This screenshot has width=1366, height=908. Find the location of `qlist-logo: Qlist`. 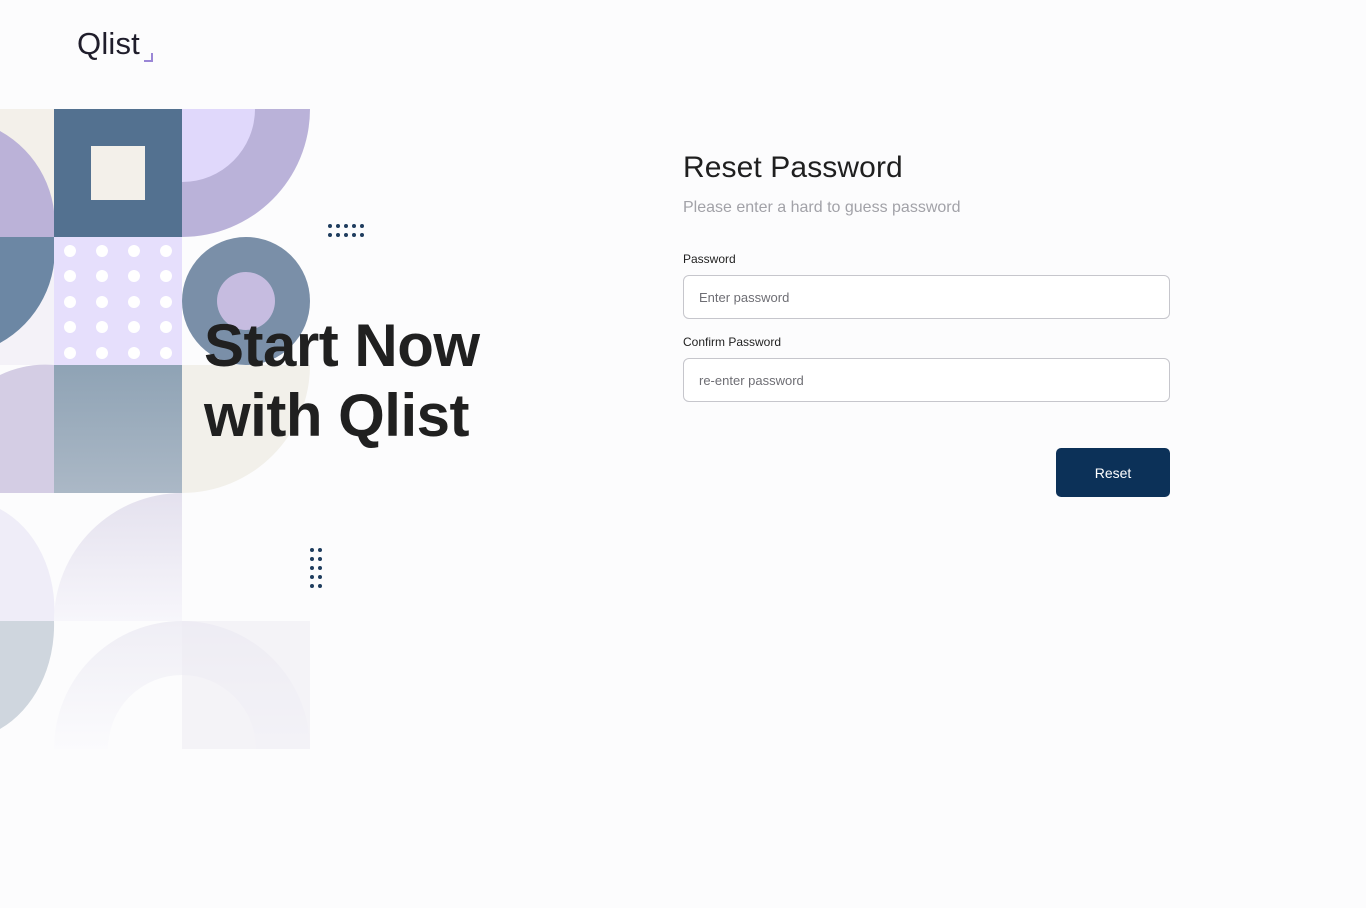

qlist-logo: Qlist is located at coordinates (122, 46).